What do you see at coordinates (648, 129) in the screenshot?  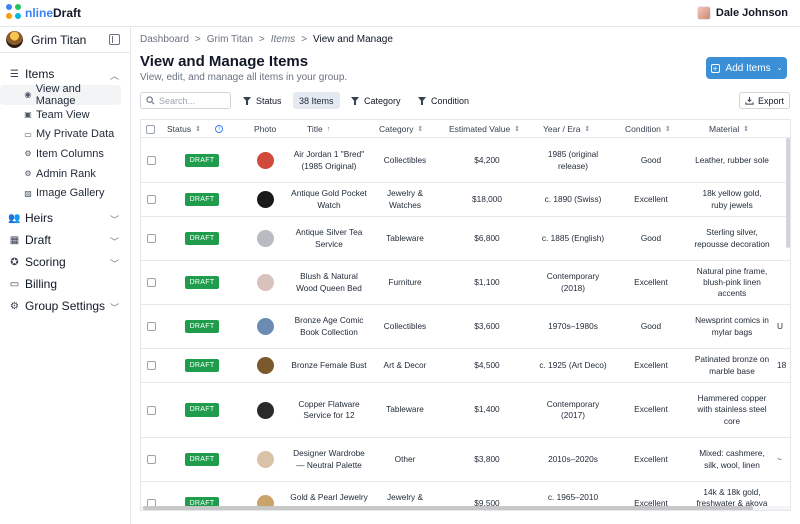 I see `col-condition: Condition ⇕` at bounding box center [648, 129].